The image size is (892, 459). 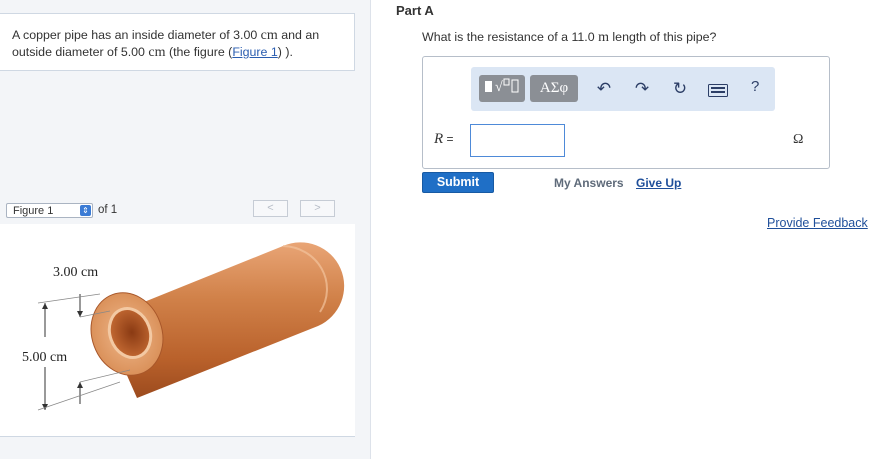 I want to click on question-text-part: length of this pipe?, so click(x=662, y=37).